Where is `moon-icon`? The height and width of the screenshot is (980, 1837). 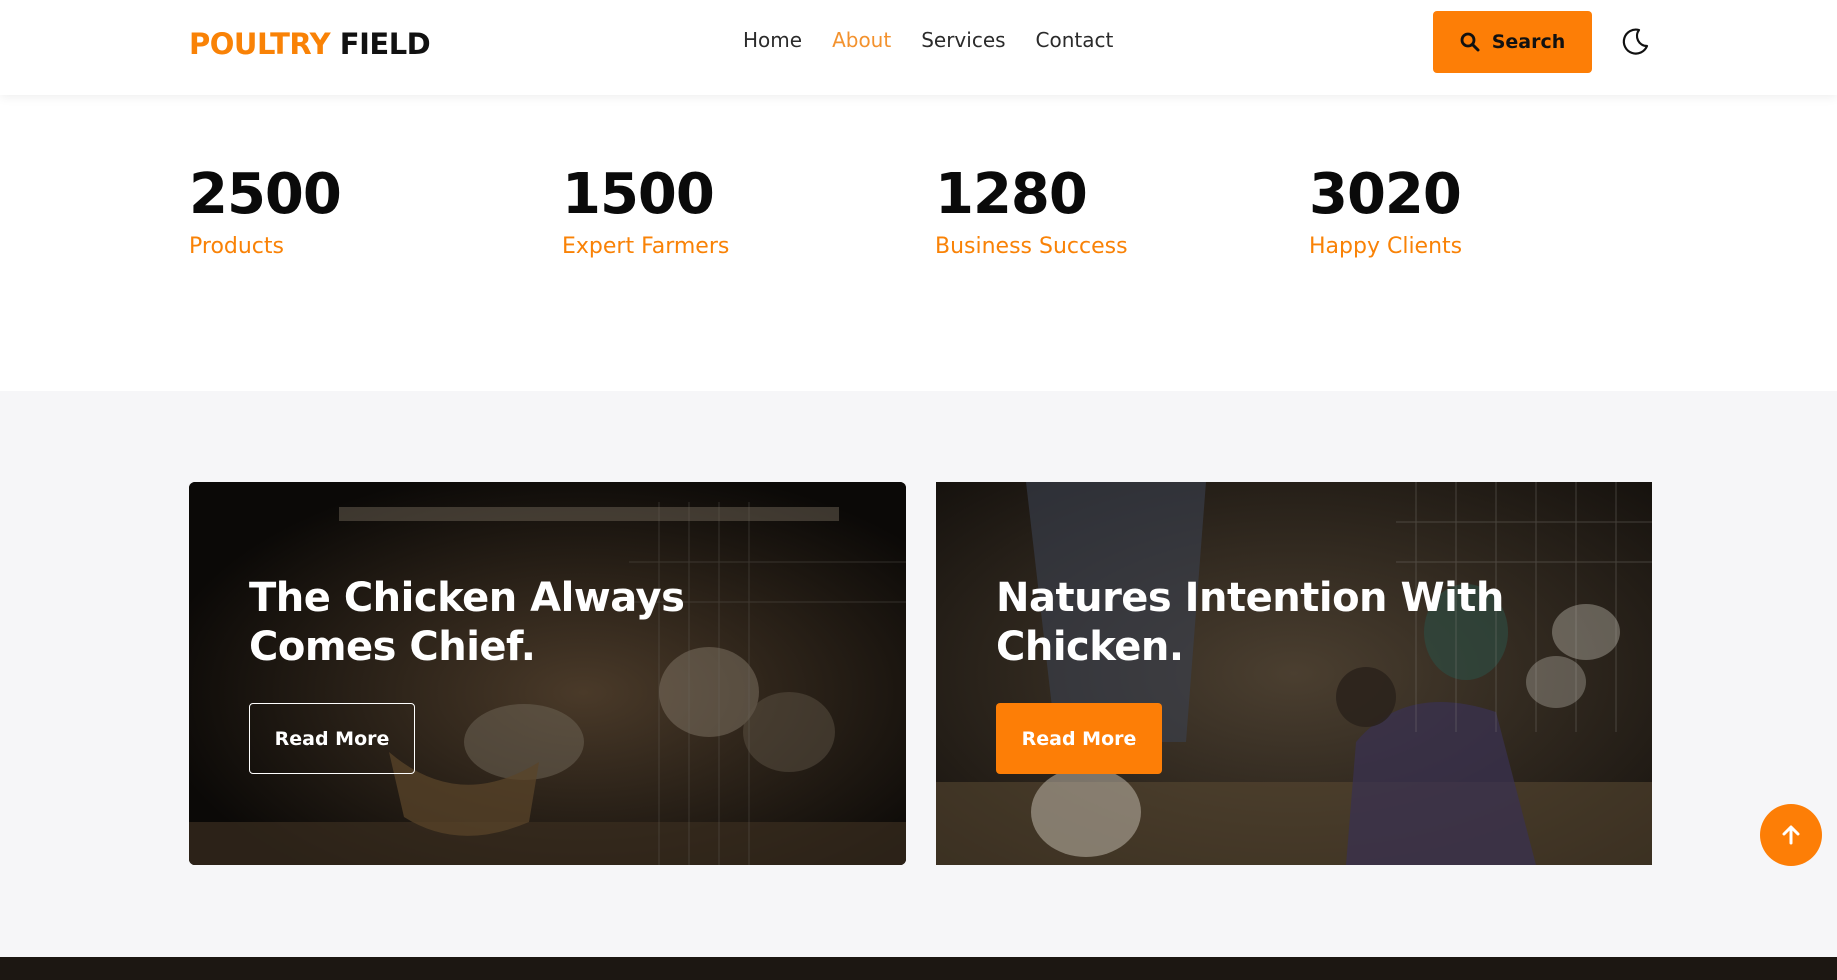
moon-icon is located at coordinates (1635, 41).